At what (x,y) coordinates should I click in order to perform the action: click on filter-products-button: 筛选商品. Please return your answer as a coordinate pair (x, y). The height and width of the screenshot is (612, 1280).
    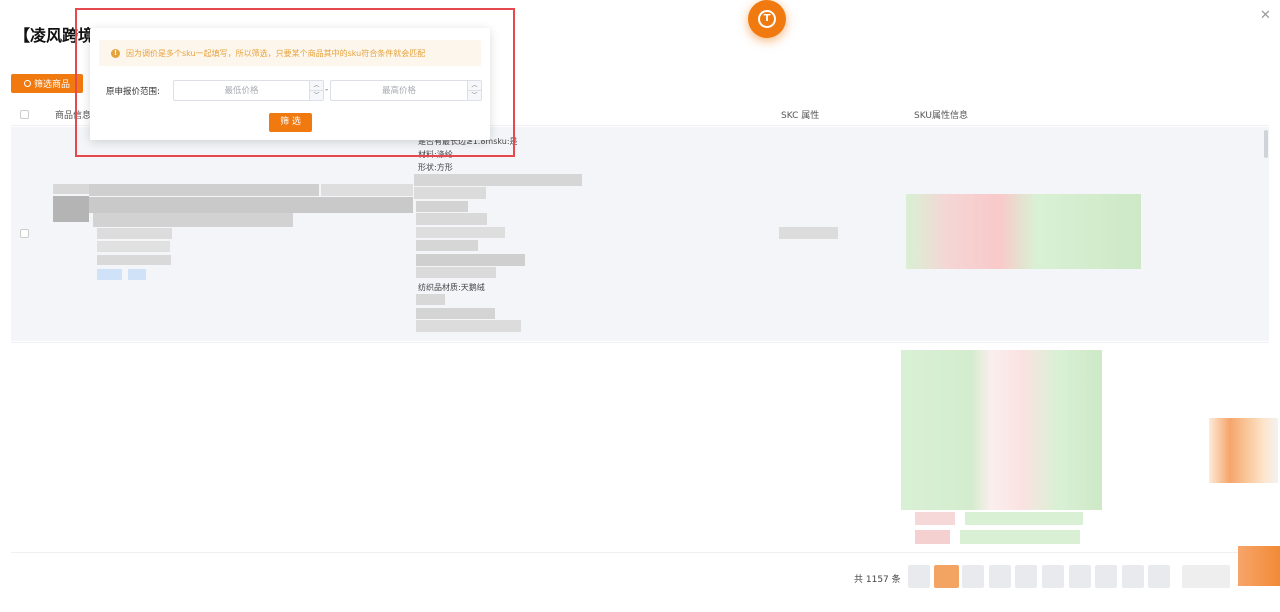
    Looking at the image, I should click on (47, 83).